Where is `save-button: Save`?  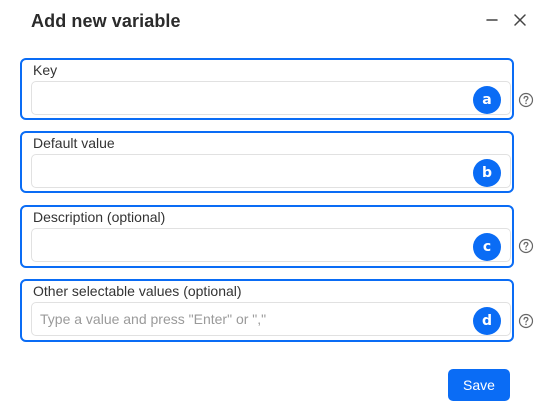 save-button: Save is located at coordinates (479, 385).